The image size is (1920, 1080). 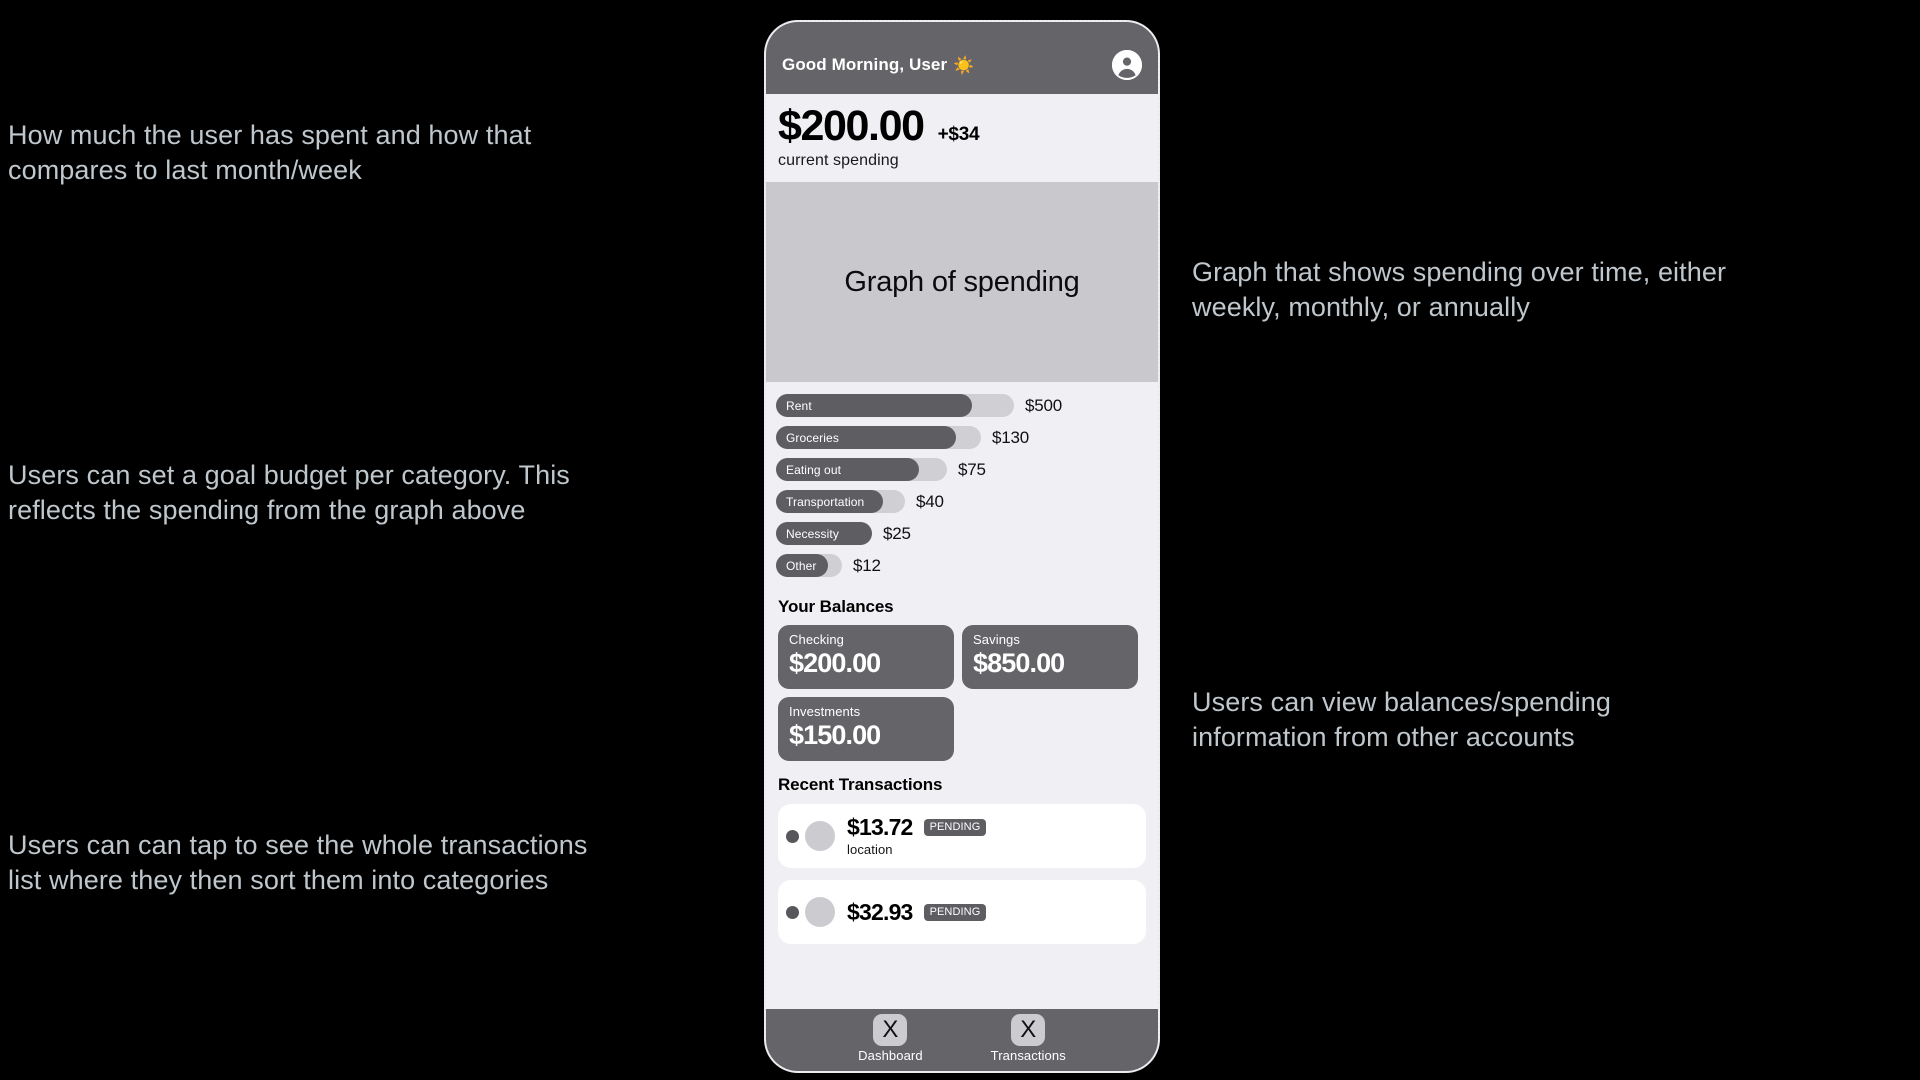 I want to click on transaction-amount: $32.93, so click(x=880, y=911).